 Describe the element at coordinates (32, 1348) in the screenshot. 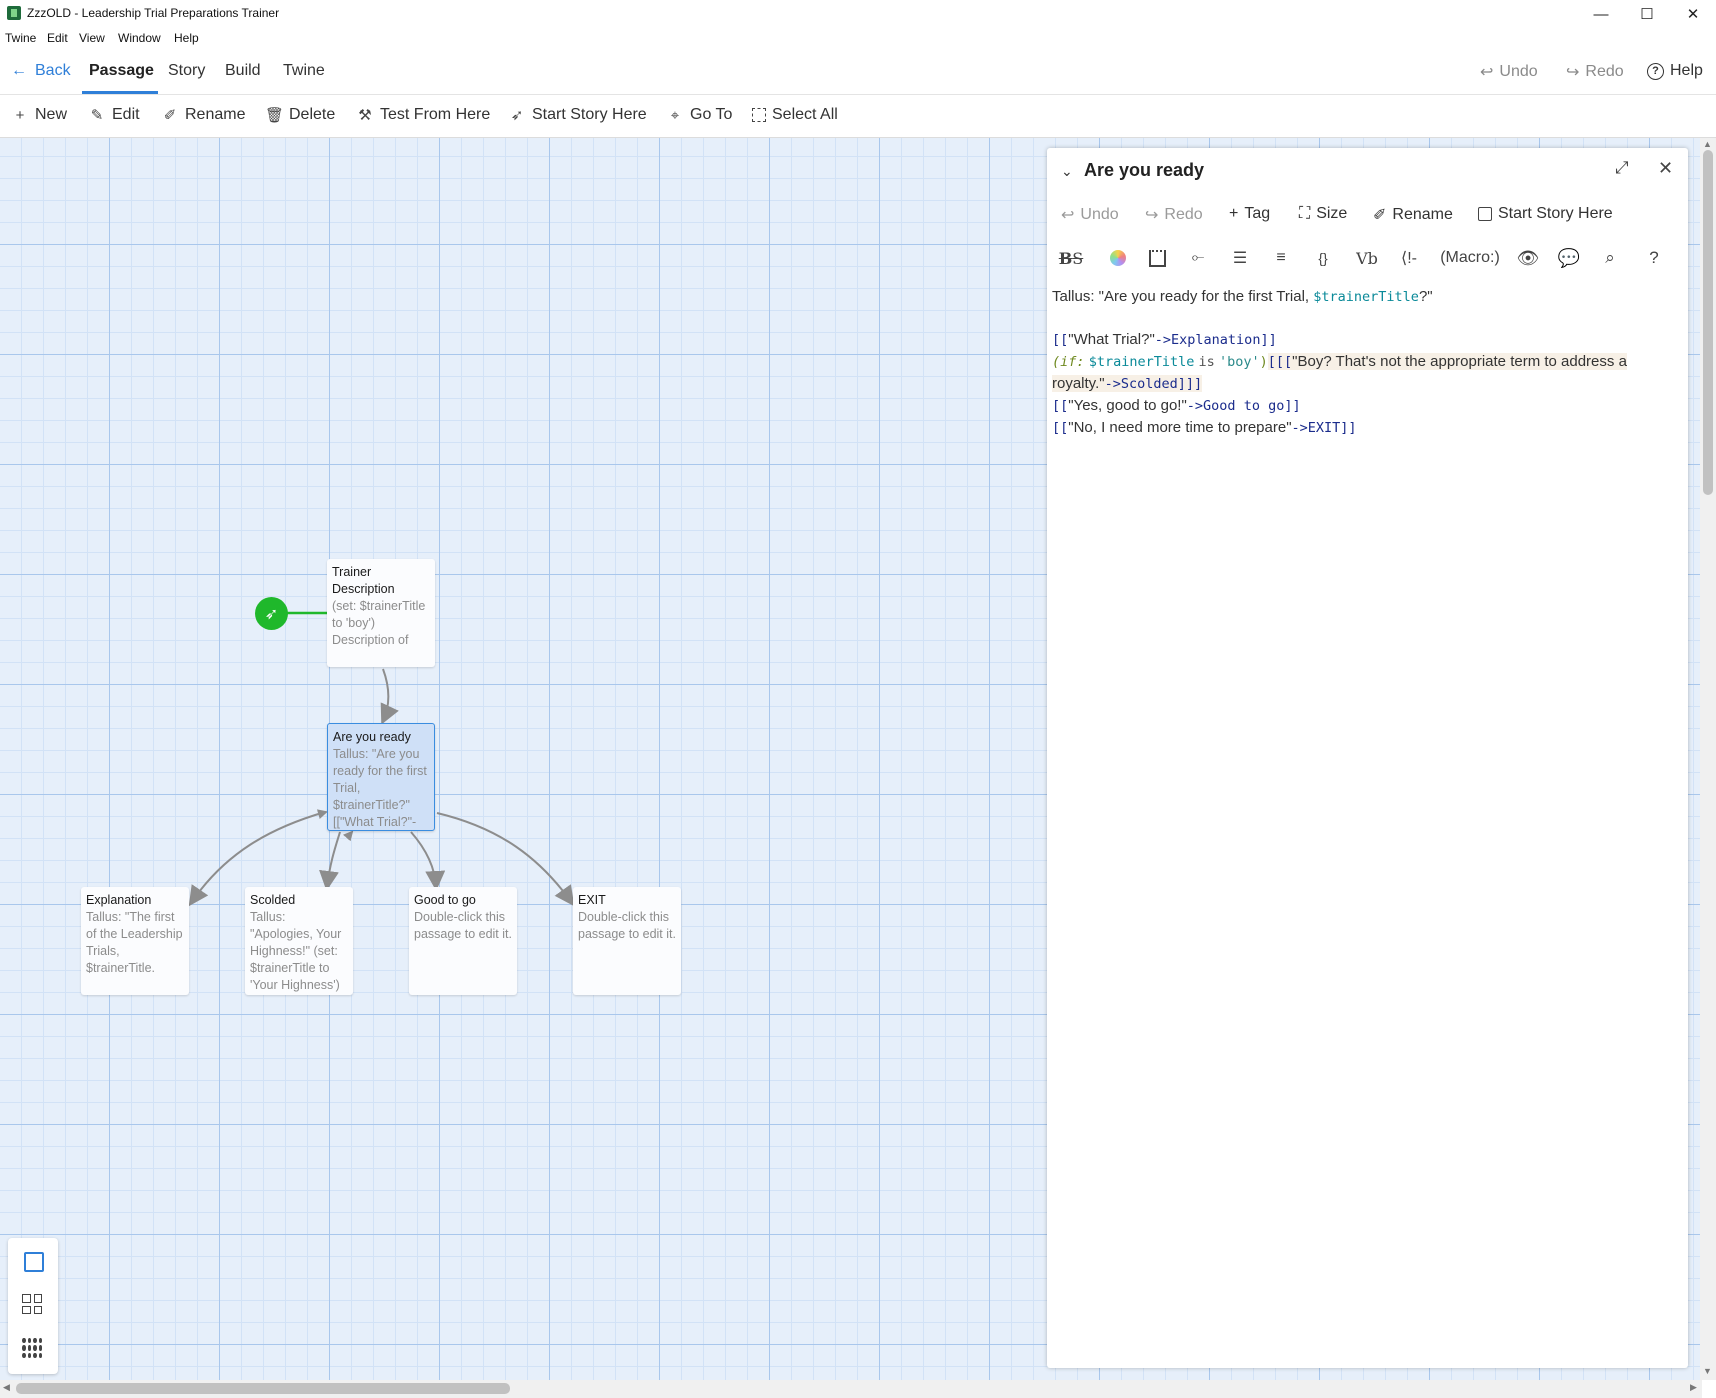

I see `dots-zoom-icon` at that location.